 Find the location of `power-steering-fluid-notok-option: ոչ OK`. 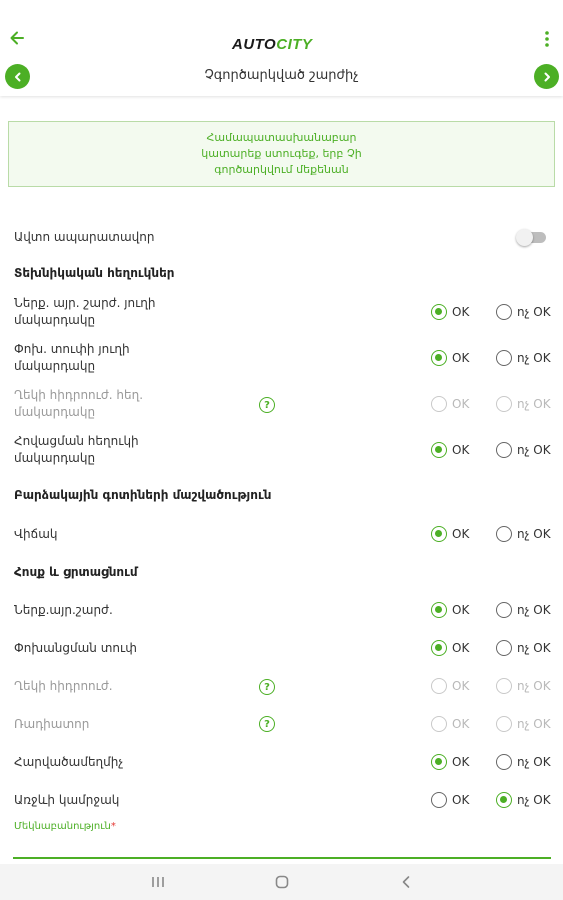

power-steering-fluid-notok-option: ոչ OK is located at coordinates (523, 404).